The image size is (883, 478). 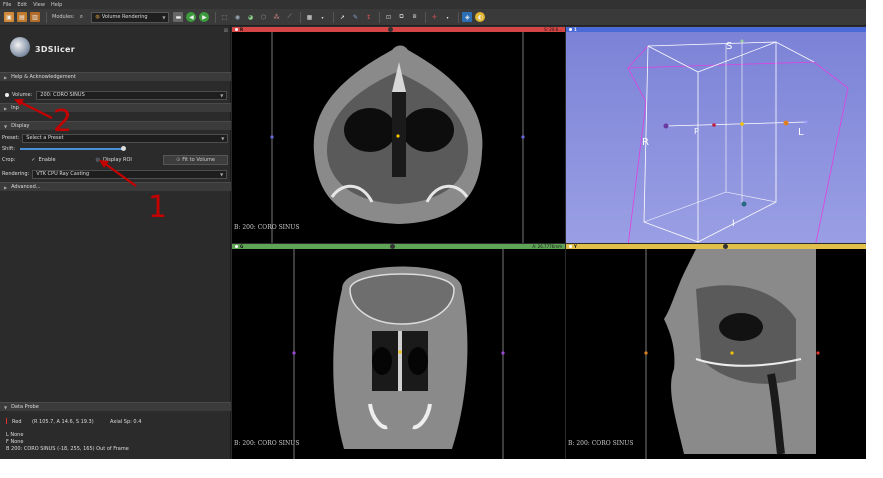 What do you see at coordinates (224, 17) in the screenshot?
I see `data-module-icon: ⬚` at bounding box center [224, 17].